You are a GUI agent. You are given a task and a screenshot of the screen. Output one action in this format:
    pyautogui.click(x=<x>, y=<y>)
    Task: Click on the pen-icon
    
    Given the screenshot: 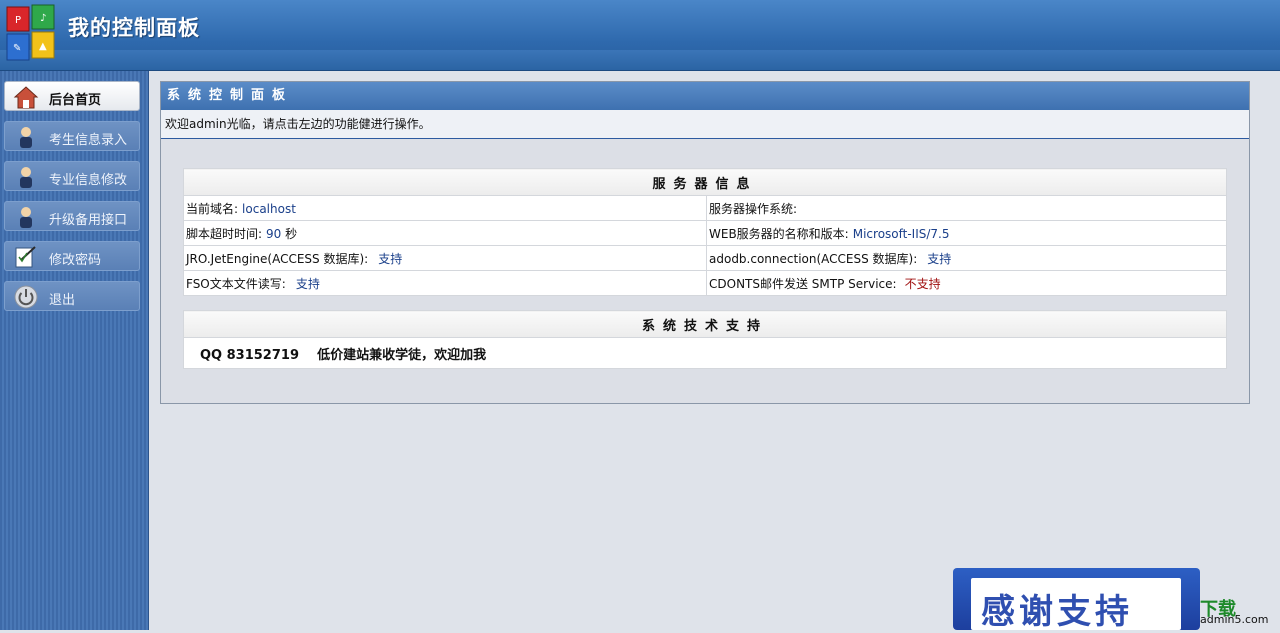 What is the action you would take?
    pyautogui.click(x=25, y=257)
    